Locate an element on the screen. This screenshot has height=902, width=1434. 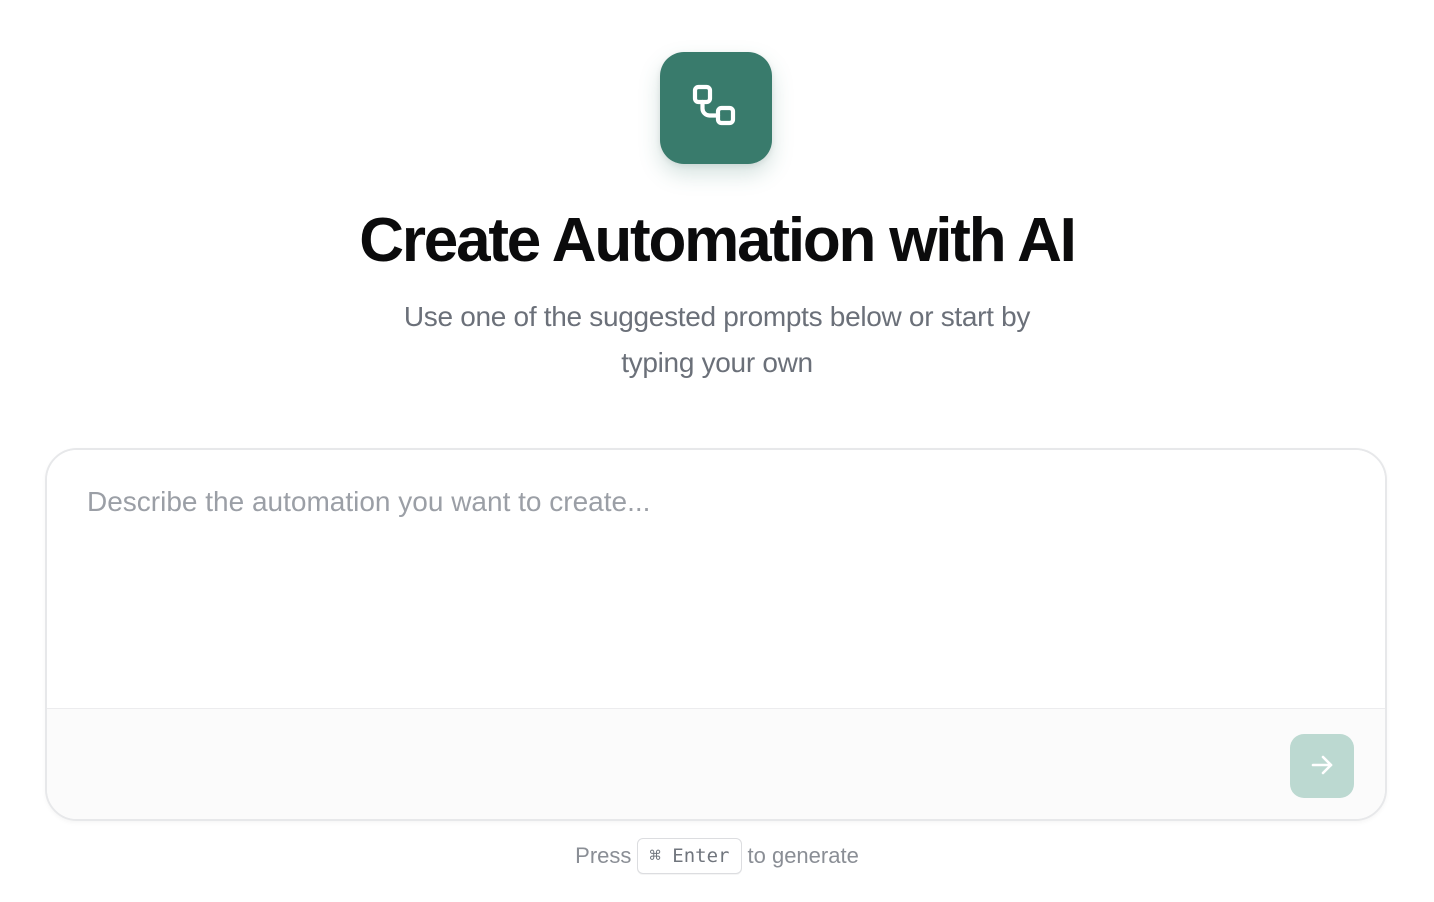
page-title: Create Automation with AI is located at coordinates (718, 240).